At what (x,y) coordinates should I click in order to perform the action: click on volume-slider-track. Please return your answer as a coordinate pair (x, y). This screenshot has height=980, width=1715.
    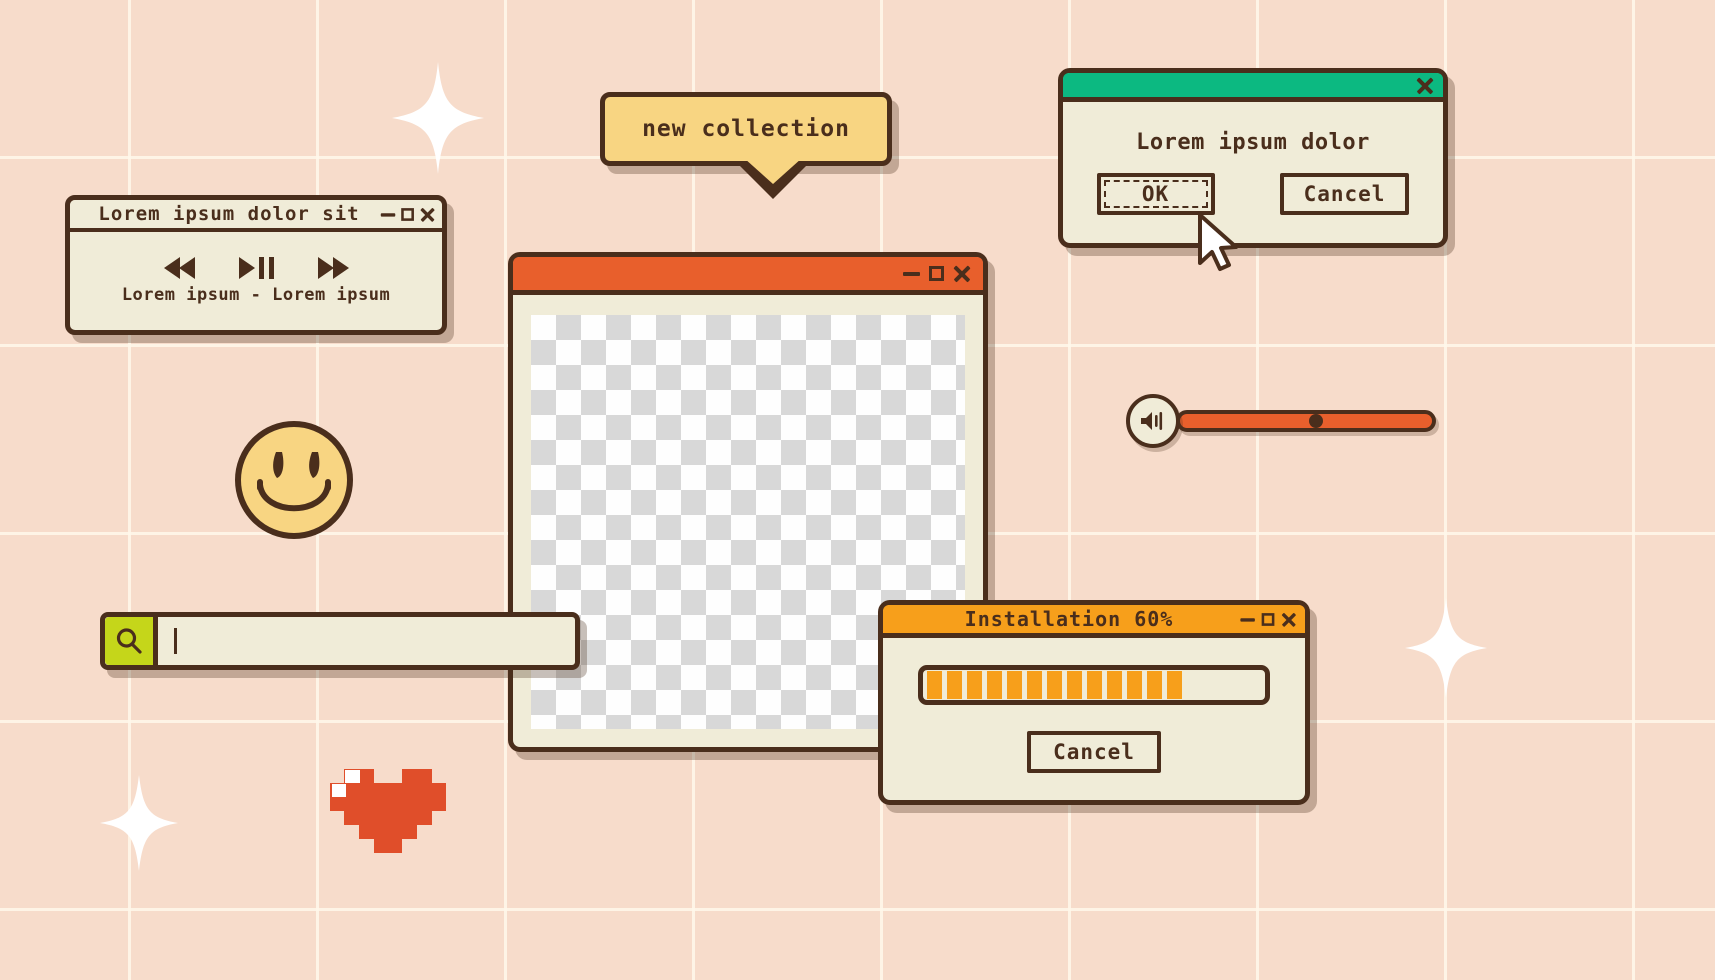
    Looking at the image, I should click on (1306, 421).